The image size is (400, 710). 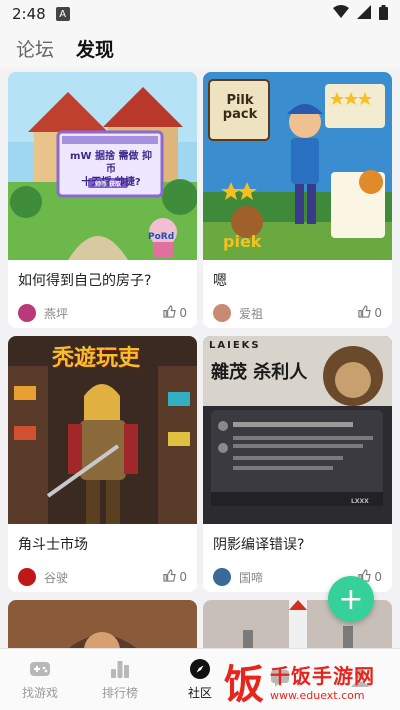 What do you see at coordinates (240, 107) in the screenshot?
I see `thumb-text-1: Pilk pack` at bounding box center [240, 107].